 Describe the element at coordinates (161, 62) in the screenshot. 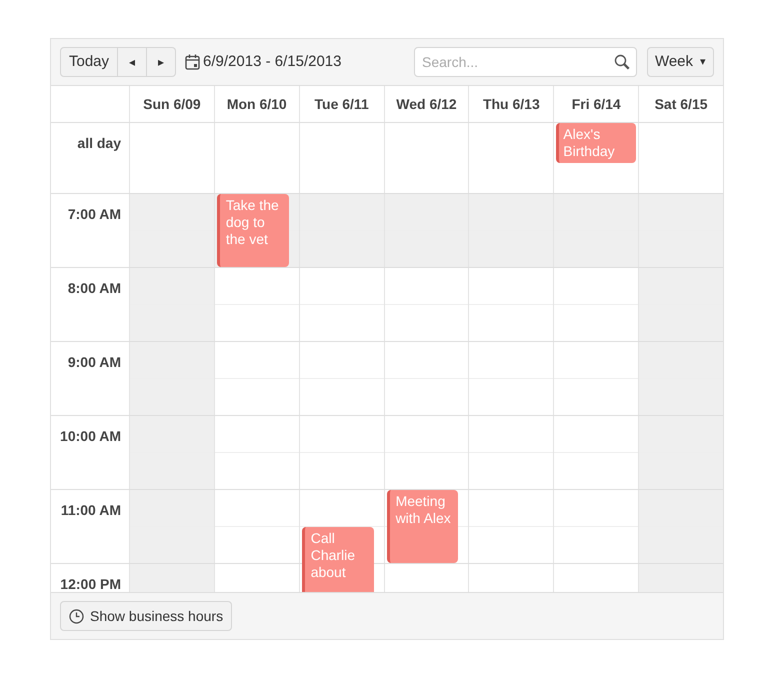

I see `next-button: ▸` at that location.